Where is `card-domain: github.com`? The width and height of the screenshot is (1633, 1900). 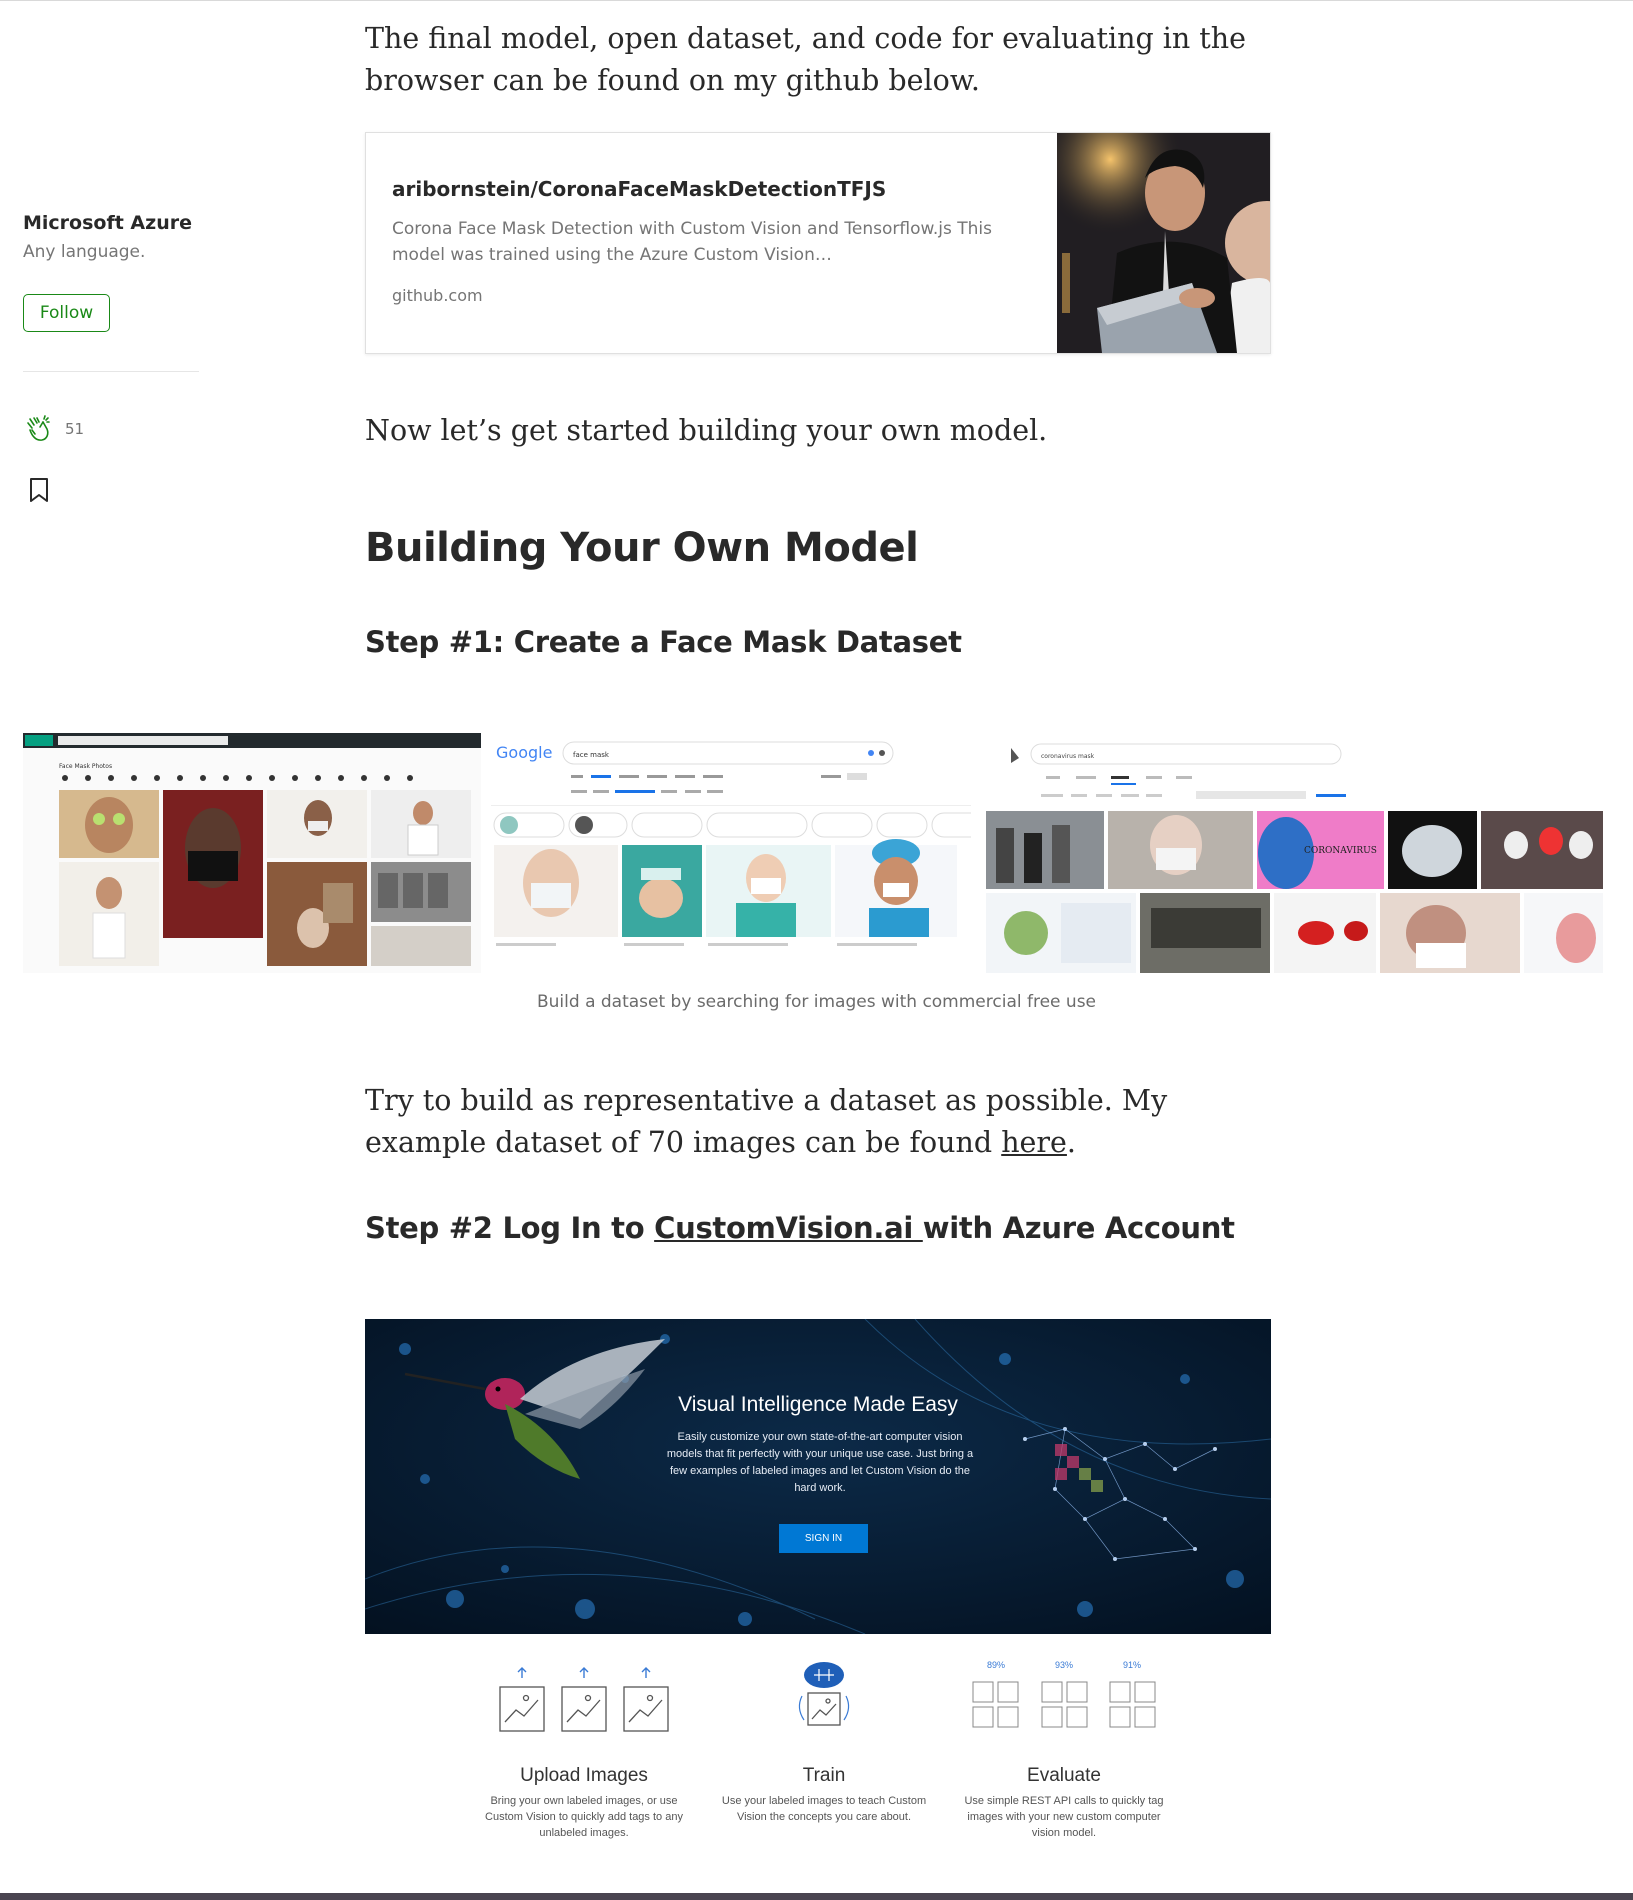 card-domain: github.com is located at coordinates (437, 295).